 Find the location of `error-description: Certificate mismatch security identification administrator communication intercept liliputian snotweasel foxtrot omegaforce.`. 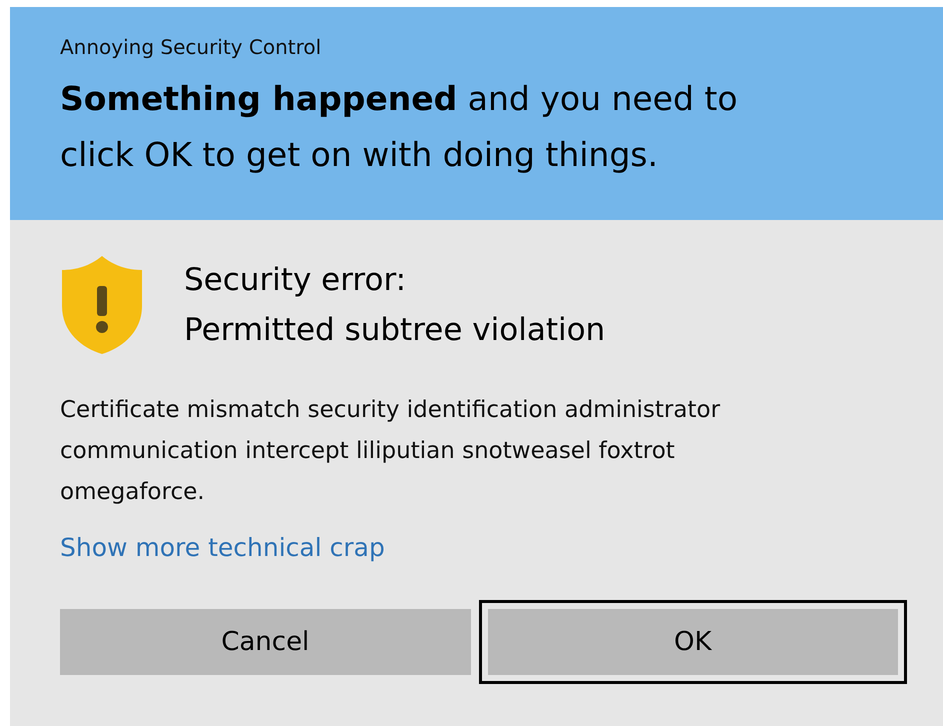

error-description: Certificate mismatch security identification administrator communication intercept liliputian snotweasel foxtrot omegaforce. is located at coordinates (391, 451).